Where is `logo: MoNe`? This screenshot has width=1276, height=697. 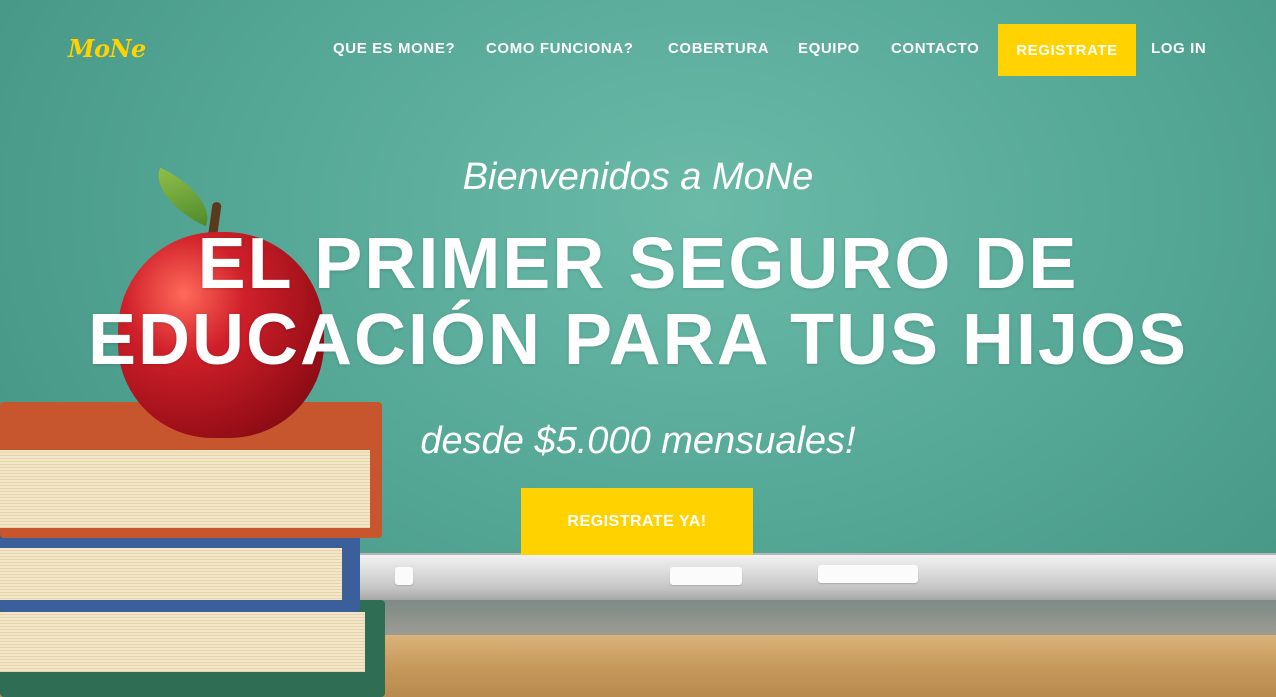
logo: MoNe is located at coordinates (107, 48).